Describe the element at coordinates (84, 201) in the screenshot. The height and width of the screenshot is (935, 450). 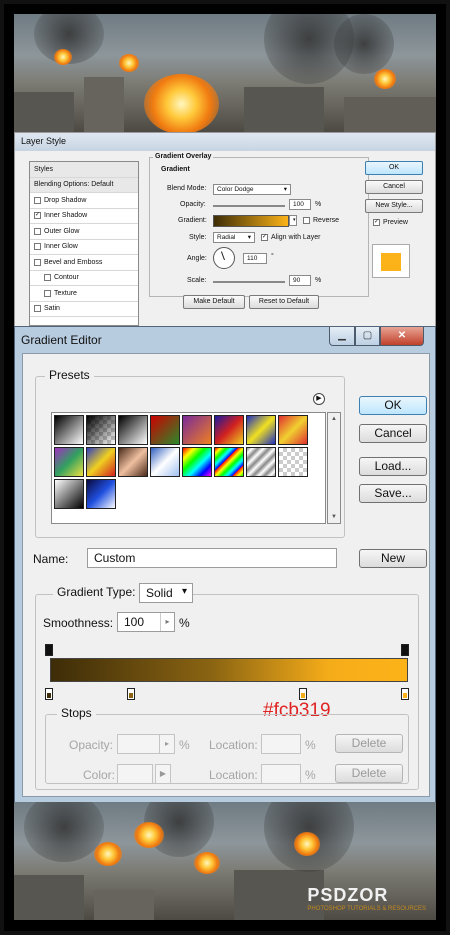
I see `styles-list-item-drop-shadow: Drop Shadow` at that location.